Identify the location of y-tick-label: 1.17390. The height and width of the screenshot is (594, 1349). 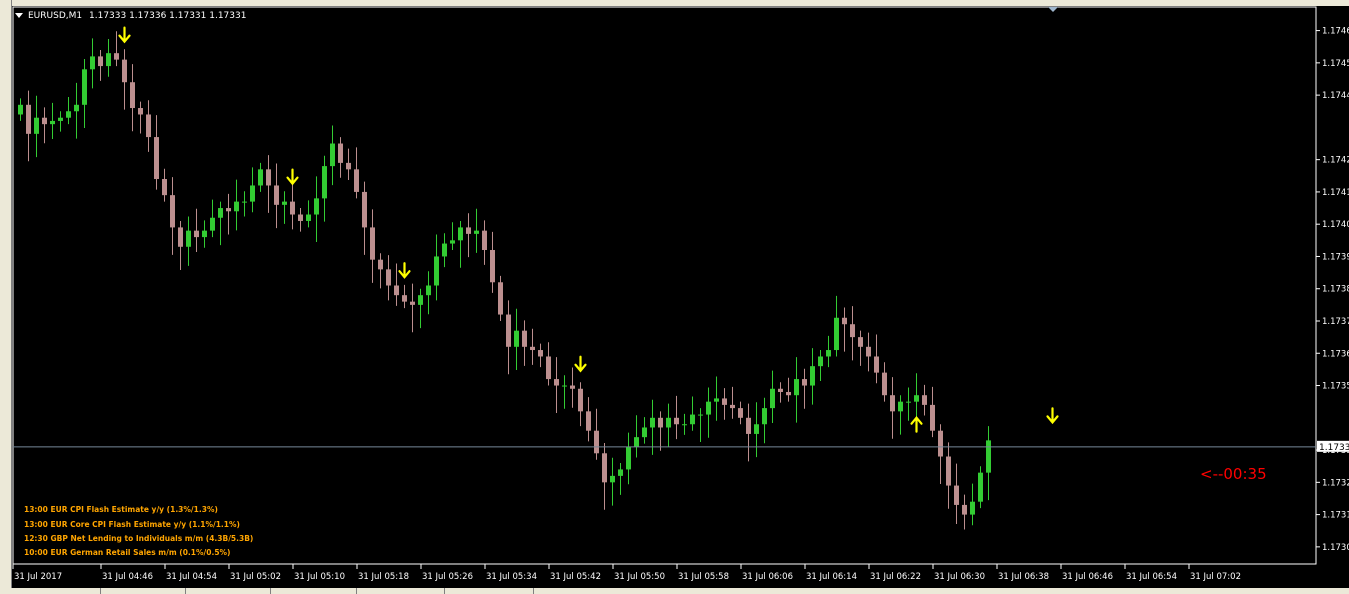
(1335, 257).